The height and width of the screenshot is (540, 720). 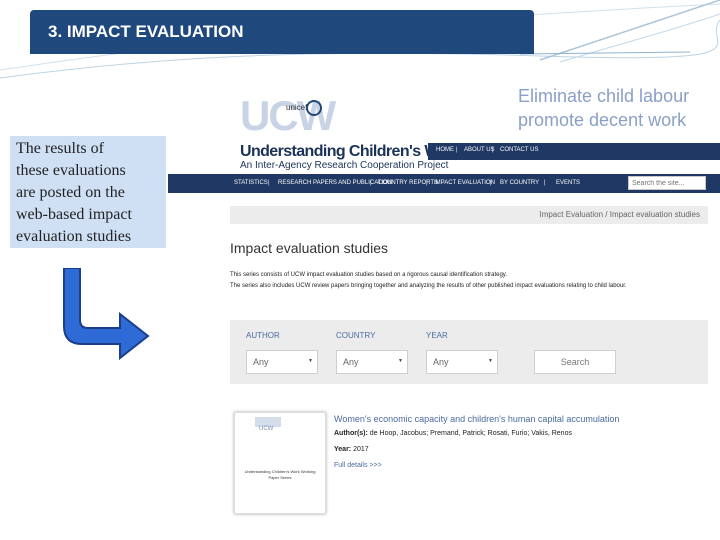 I want to click on thumbnail-logo: UCW, so click(x=268, y=424).